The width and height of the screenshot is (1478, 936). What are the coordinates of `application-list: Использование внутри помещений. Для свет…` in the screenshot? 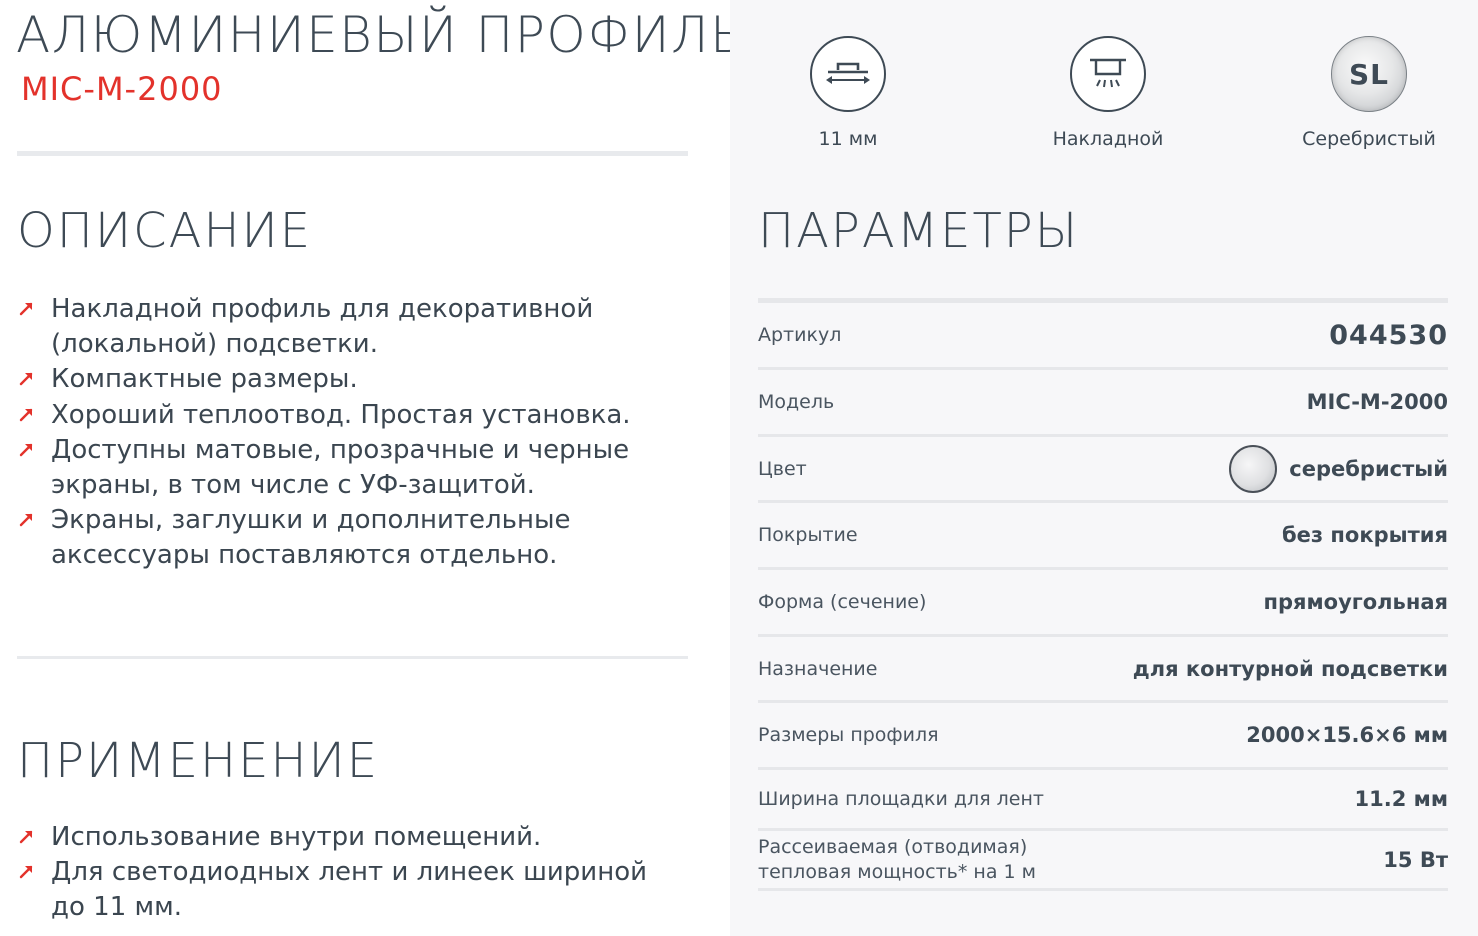 It's located at (338, 873).